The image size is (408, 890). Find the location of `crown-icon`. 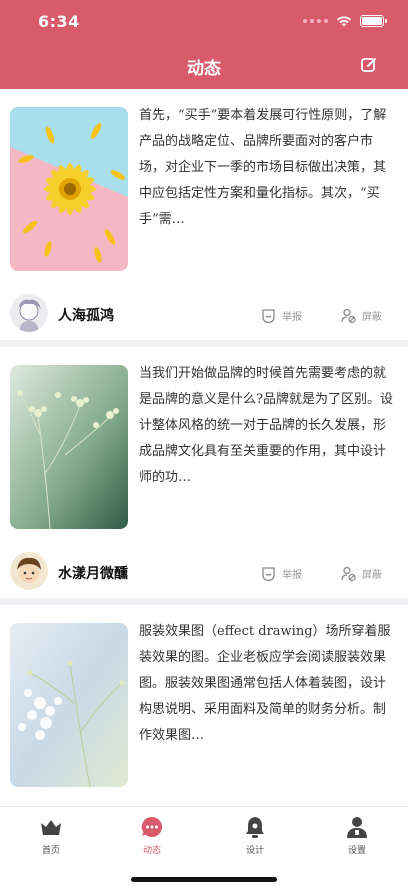

crown-icon is located at coordinates (51, 827).